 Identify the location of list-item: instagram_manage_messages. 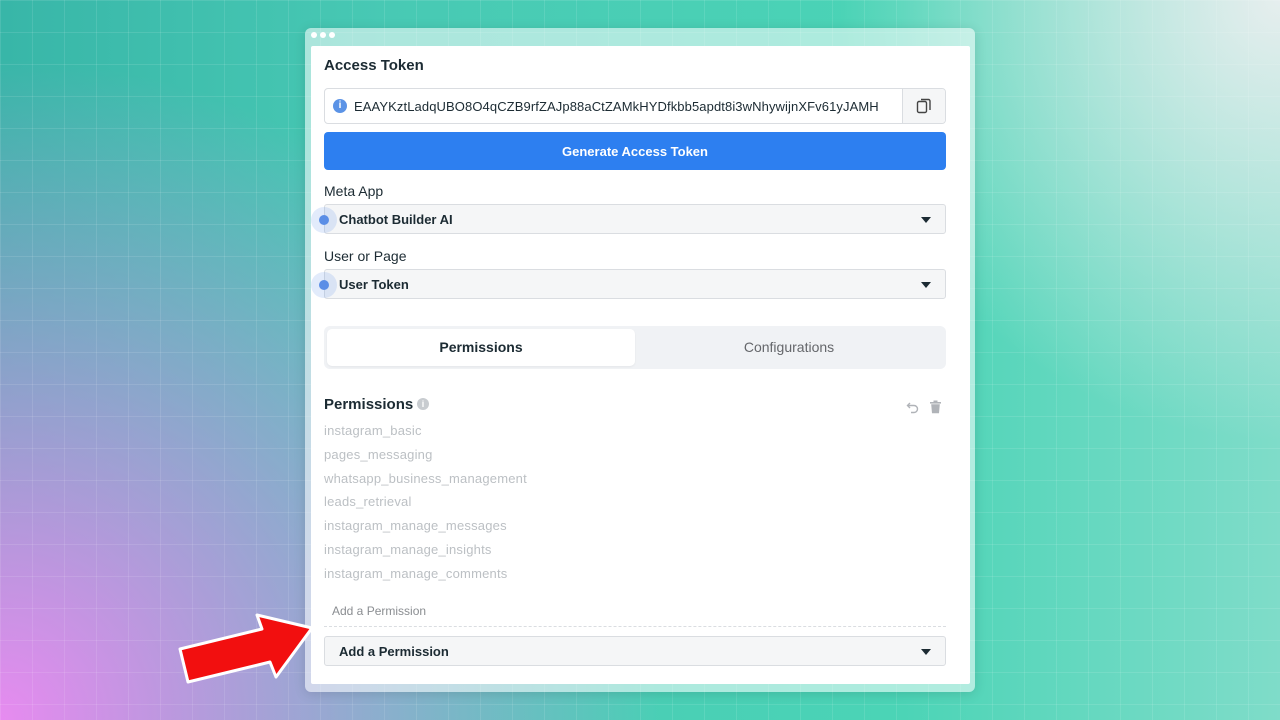
(425, 530).